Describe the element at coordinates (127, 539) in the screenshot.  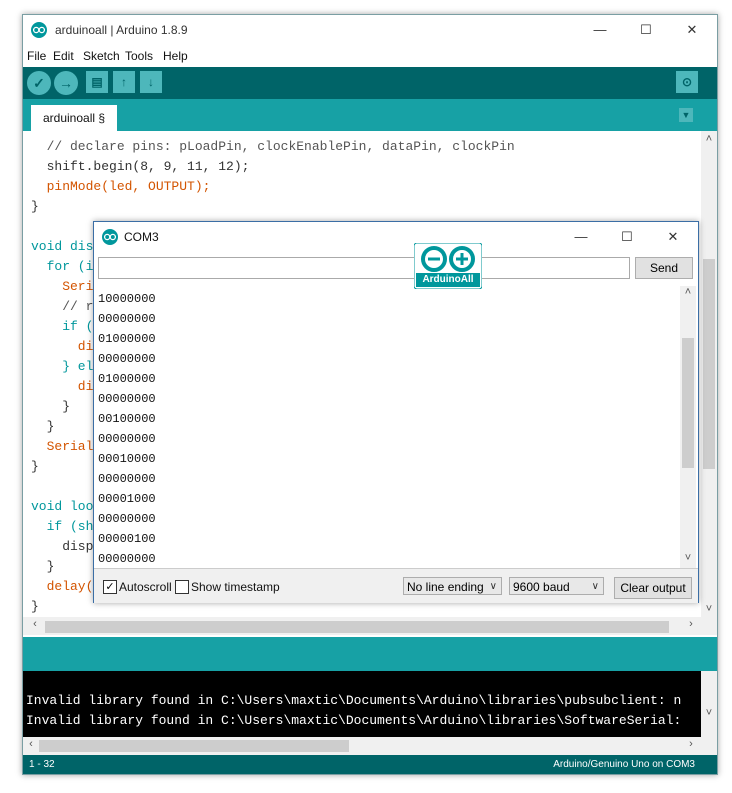
I see `serial-output-line: 00000100` at that location.